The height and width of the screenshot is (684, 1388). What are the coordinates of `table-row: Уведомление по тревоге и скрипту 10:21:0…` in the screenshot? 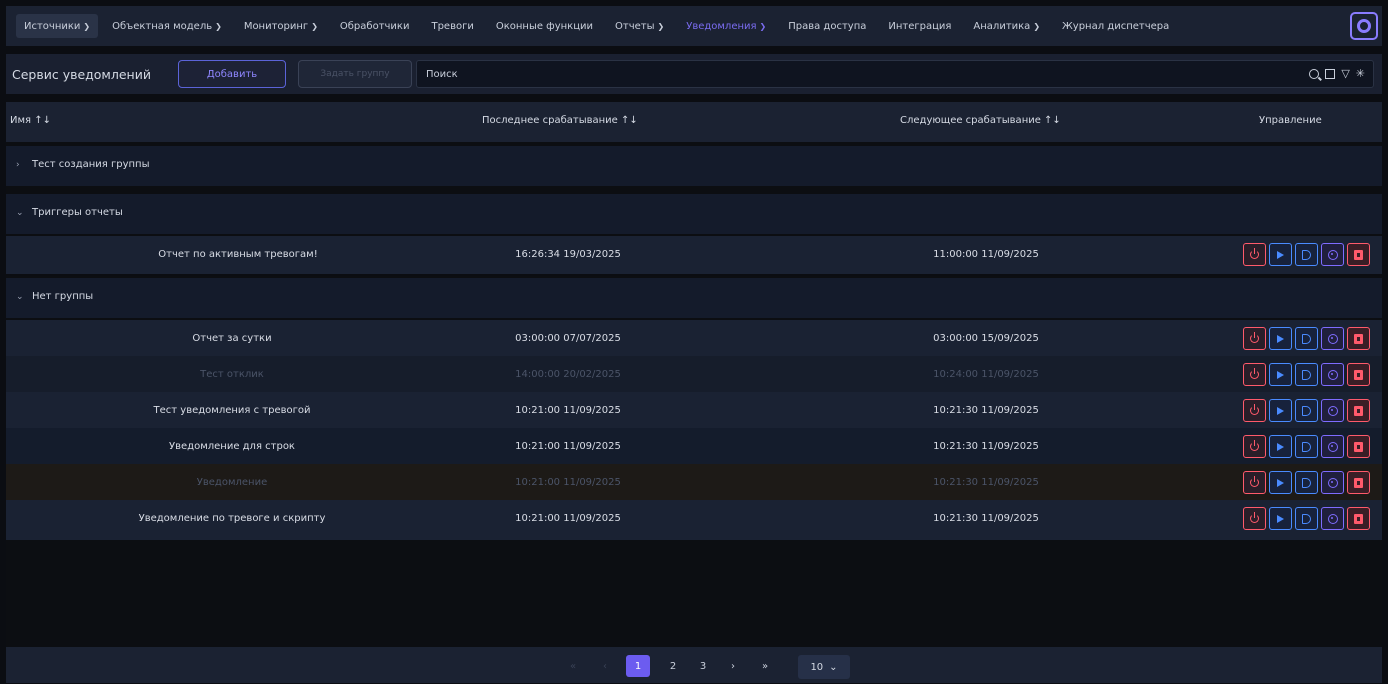 It's located at (694, 520).